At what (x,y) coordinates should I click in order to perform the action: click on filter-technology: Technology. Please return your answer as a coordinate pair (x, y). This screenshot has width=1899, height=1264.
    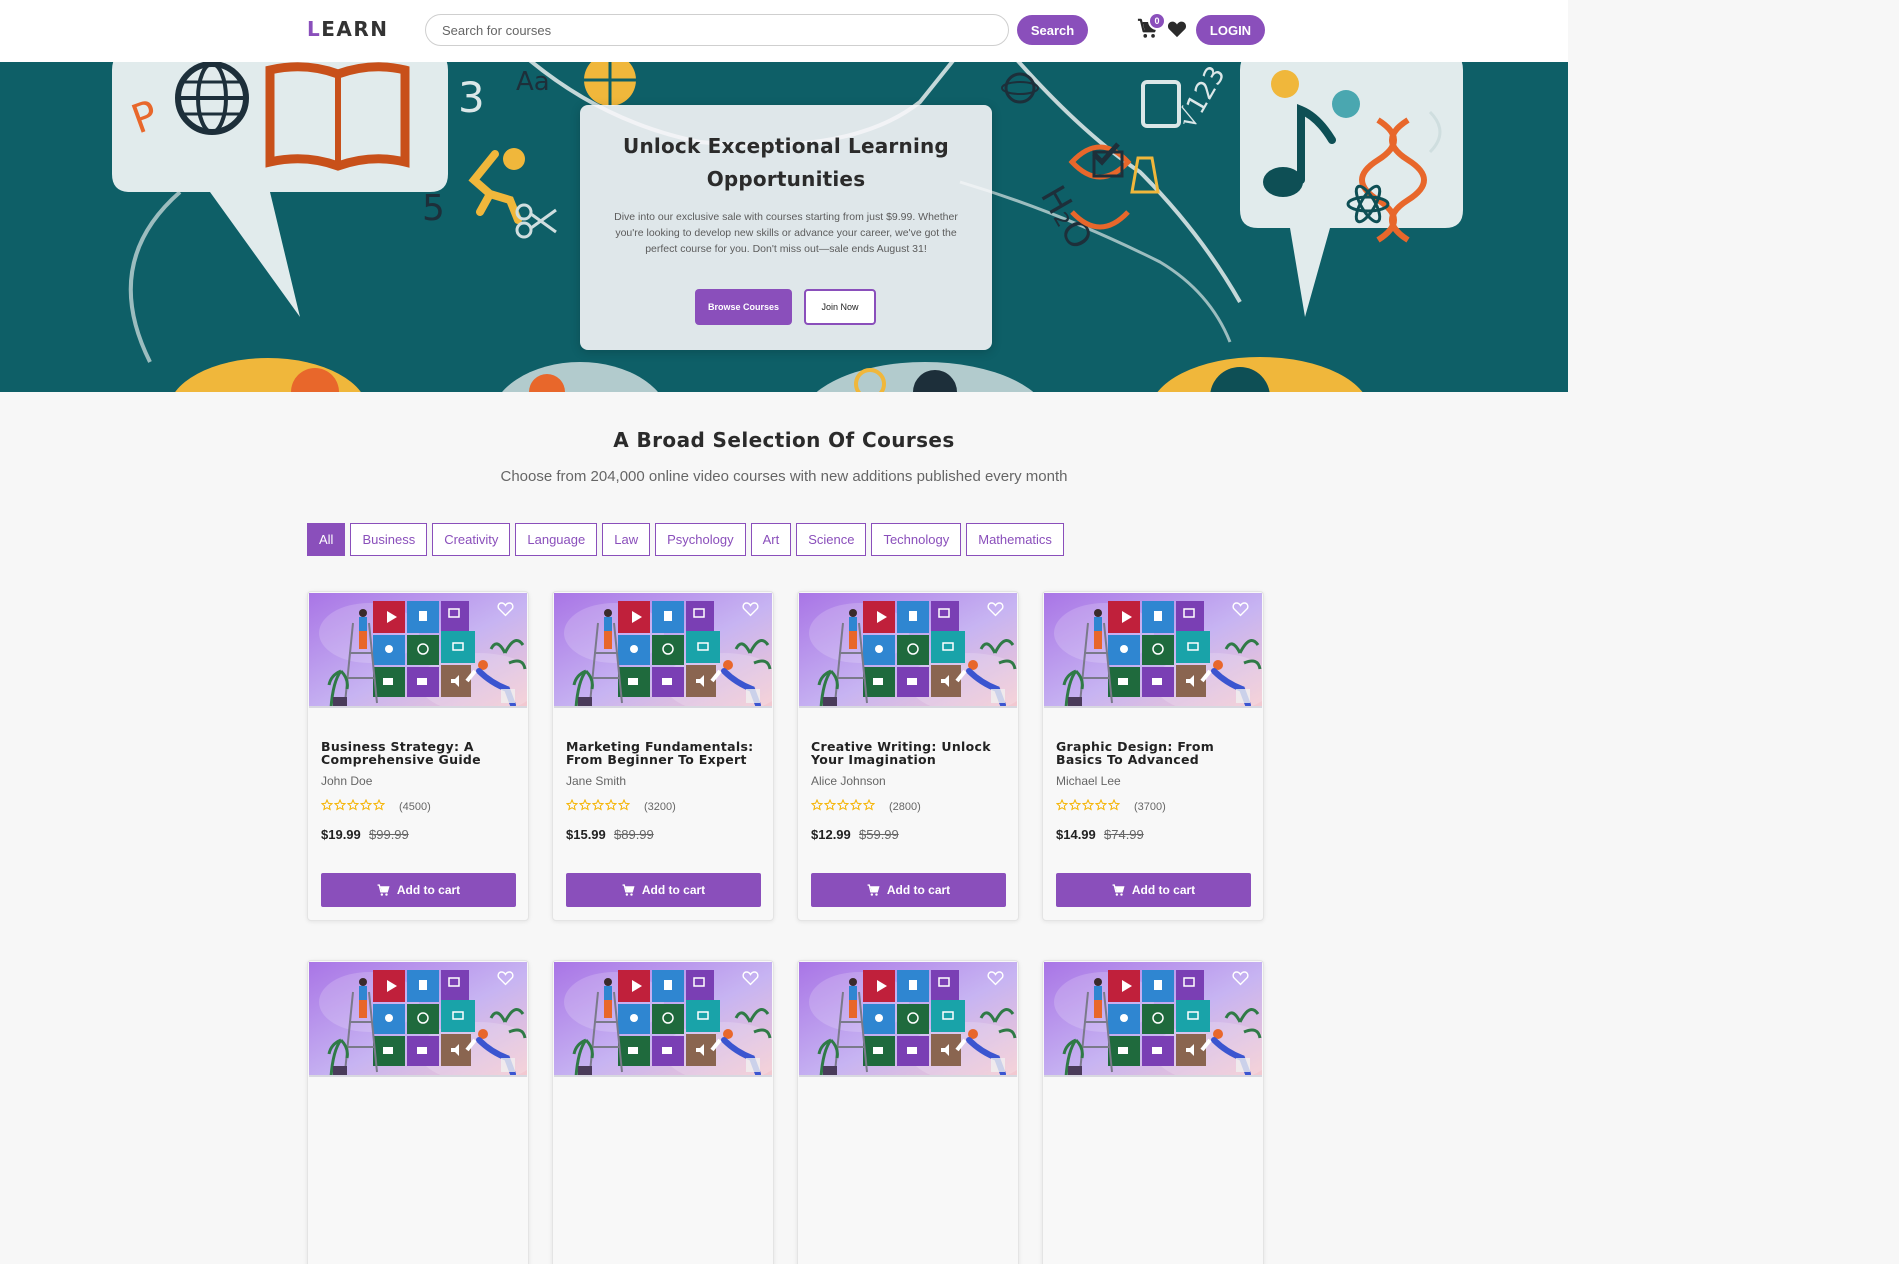
    Looking at the image, I should click on (916, 539).